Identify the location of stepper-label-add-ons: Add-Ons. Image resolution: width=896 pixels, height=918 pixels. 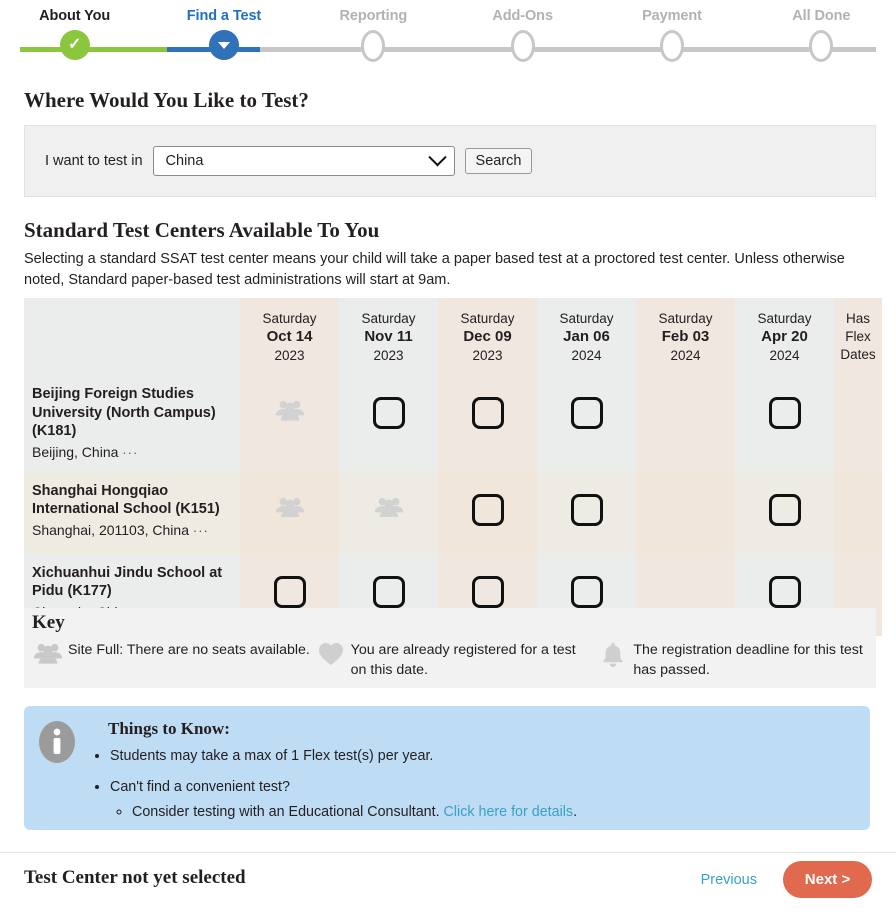
(522, 16).